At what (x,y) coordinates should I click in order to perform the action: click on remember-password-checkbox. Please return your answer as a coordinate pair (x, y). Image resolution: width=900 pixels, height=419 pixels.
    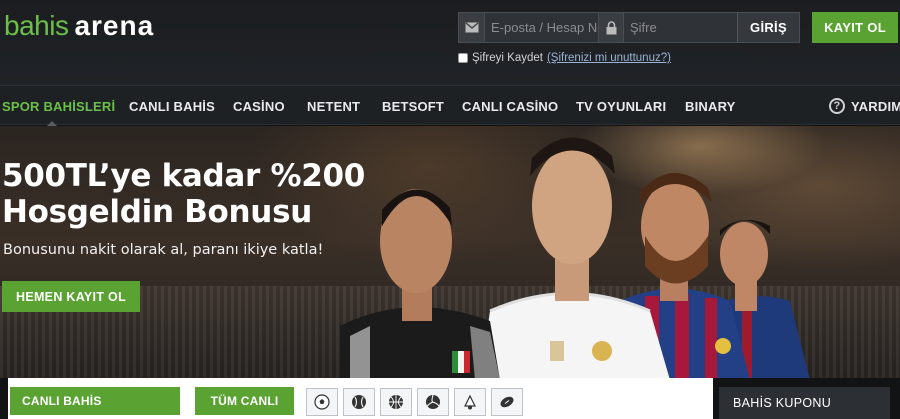
    Looking at the image, I should click on (463, 58).